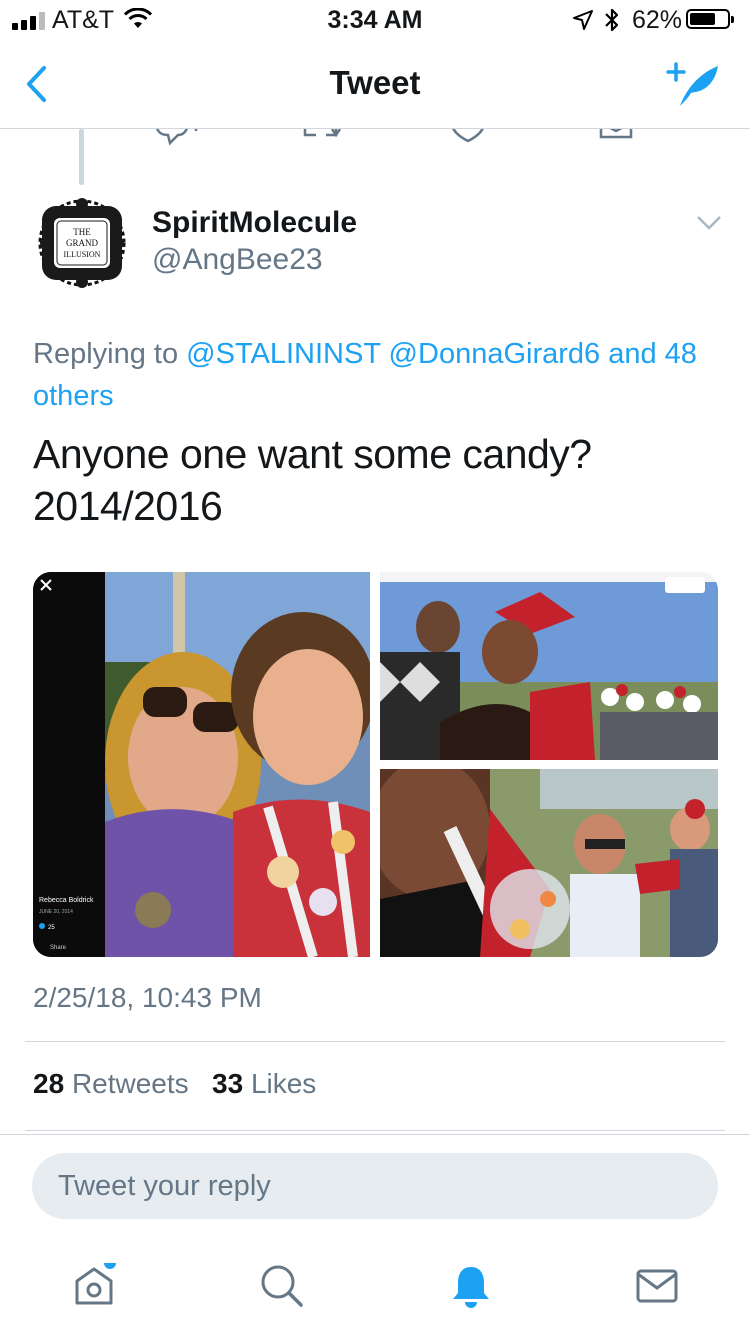  What do you see at coordinates (254, 223) in the screenshot?
I see `display-name: SpiritMolecule` at bounding box center [254, 223].